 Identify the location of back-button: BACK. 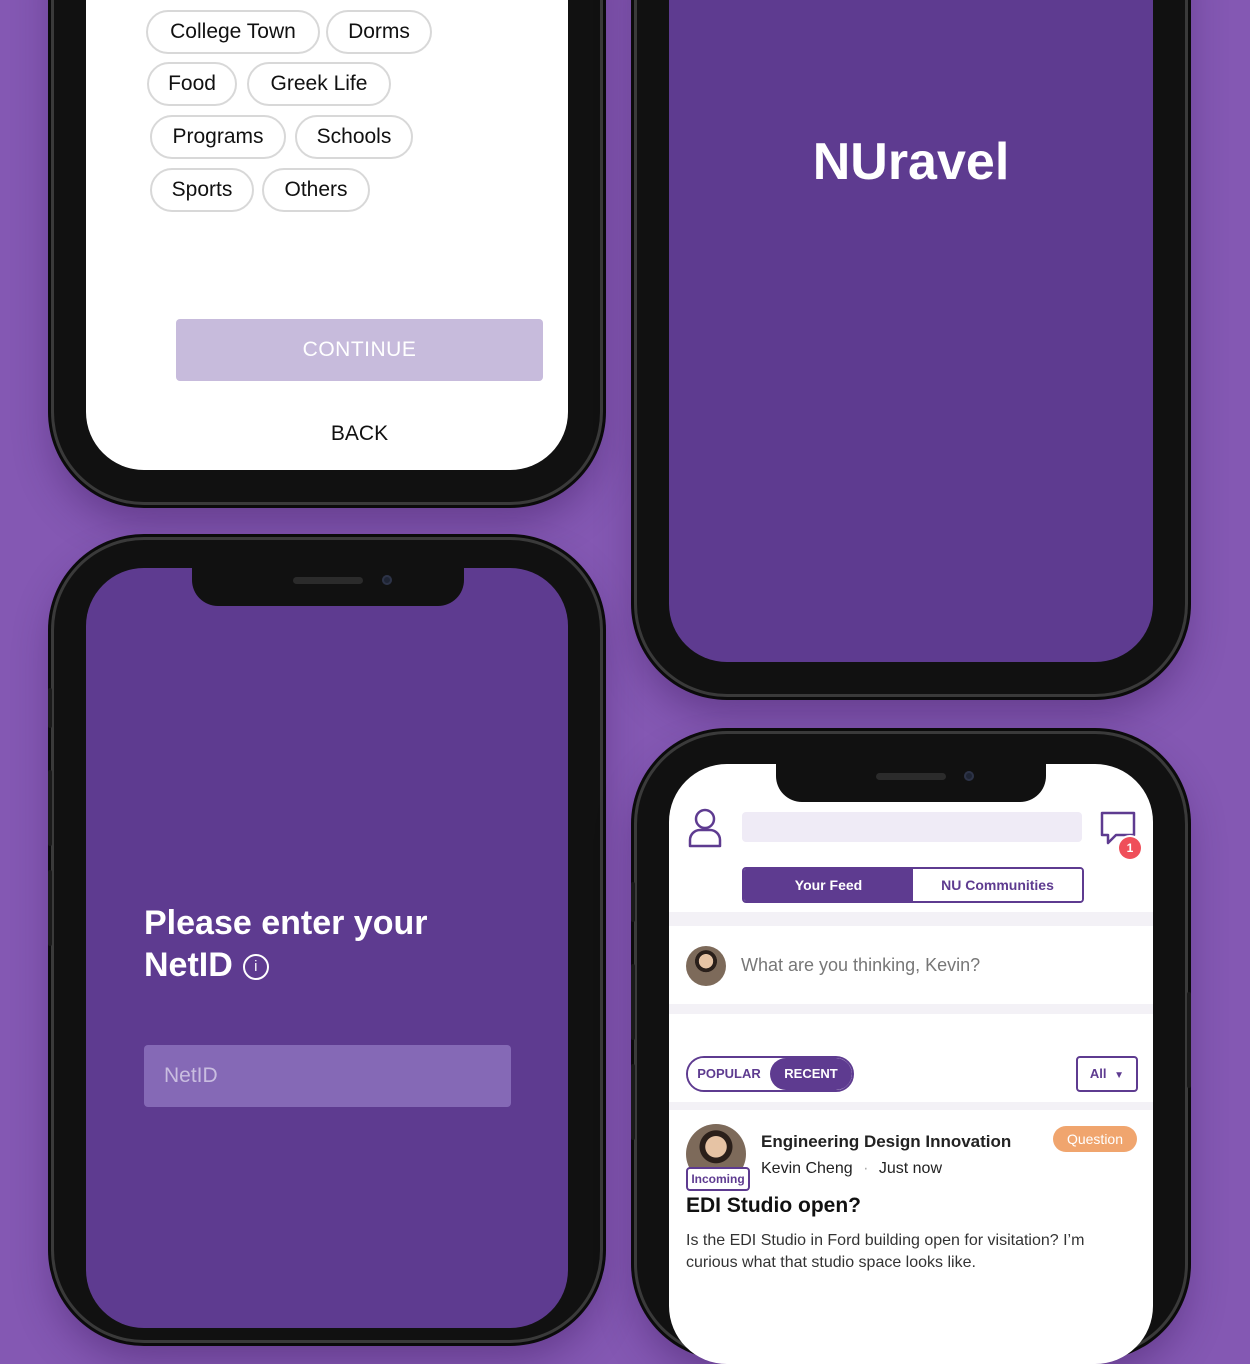
(359, 434).